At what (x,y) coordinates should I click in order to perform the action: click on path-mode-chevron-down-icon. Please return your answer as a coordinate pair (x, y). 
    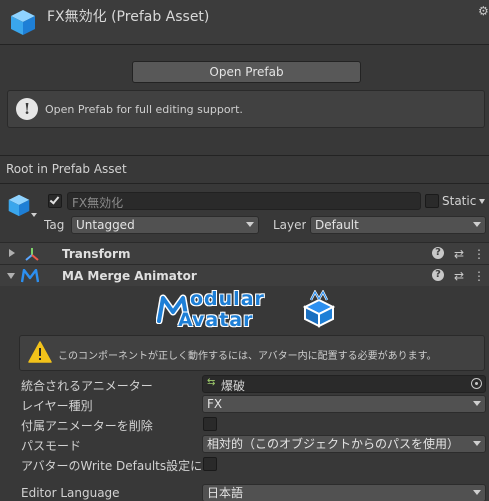
    Looking at the image, I should click on (477, 443).